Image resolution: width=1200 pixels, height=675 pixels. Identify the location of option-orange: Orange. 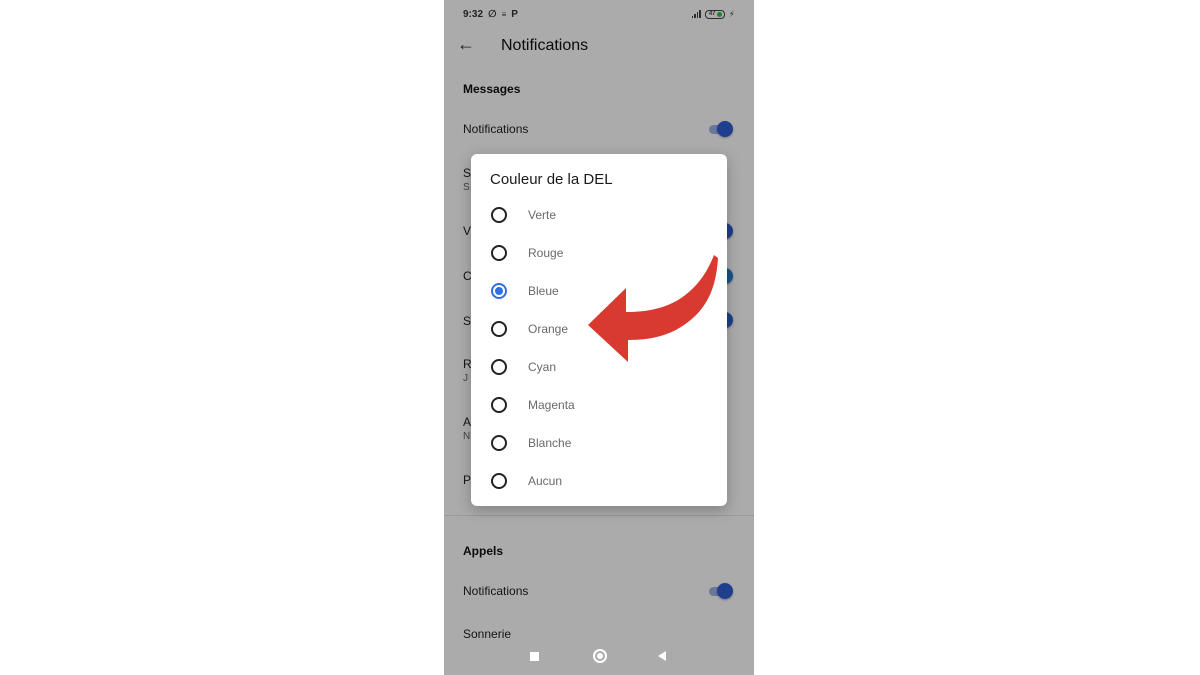
(599, 329).